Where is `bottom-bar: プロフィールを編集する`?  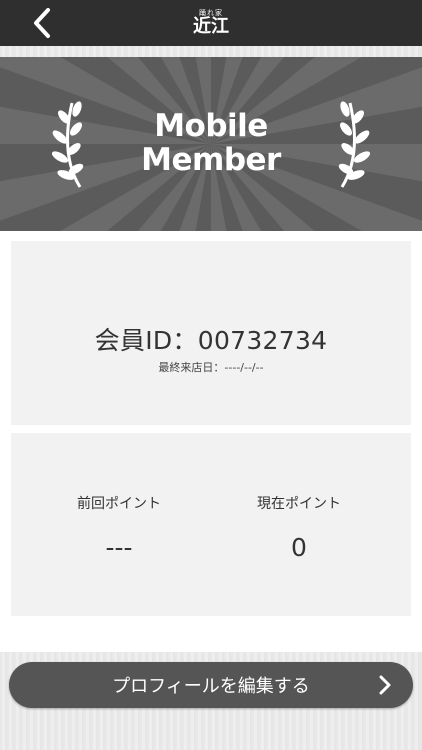 bottom-bar: プロフィールを編集する is located at coordinates (211, 701).